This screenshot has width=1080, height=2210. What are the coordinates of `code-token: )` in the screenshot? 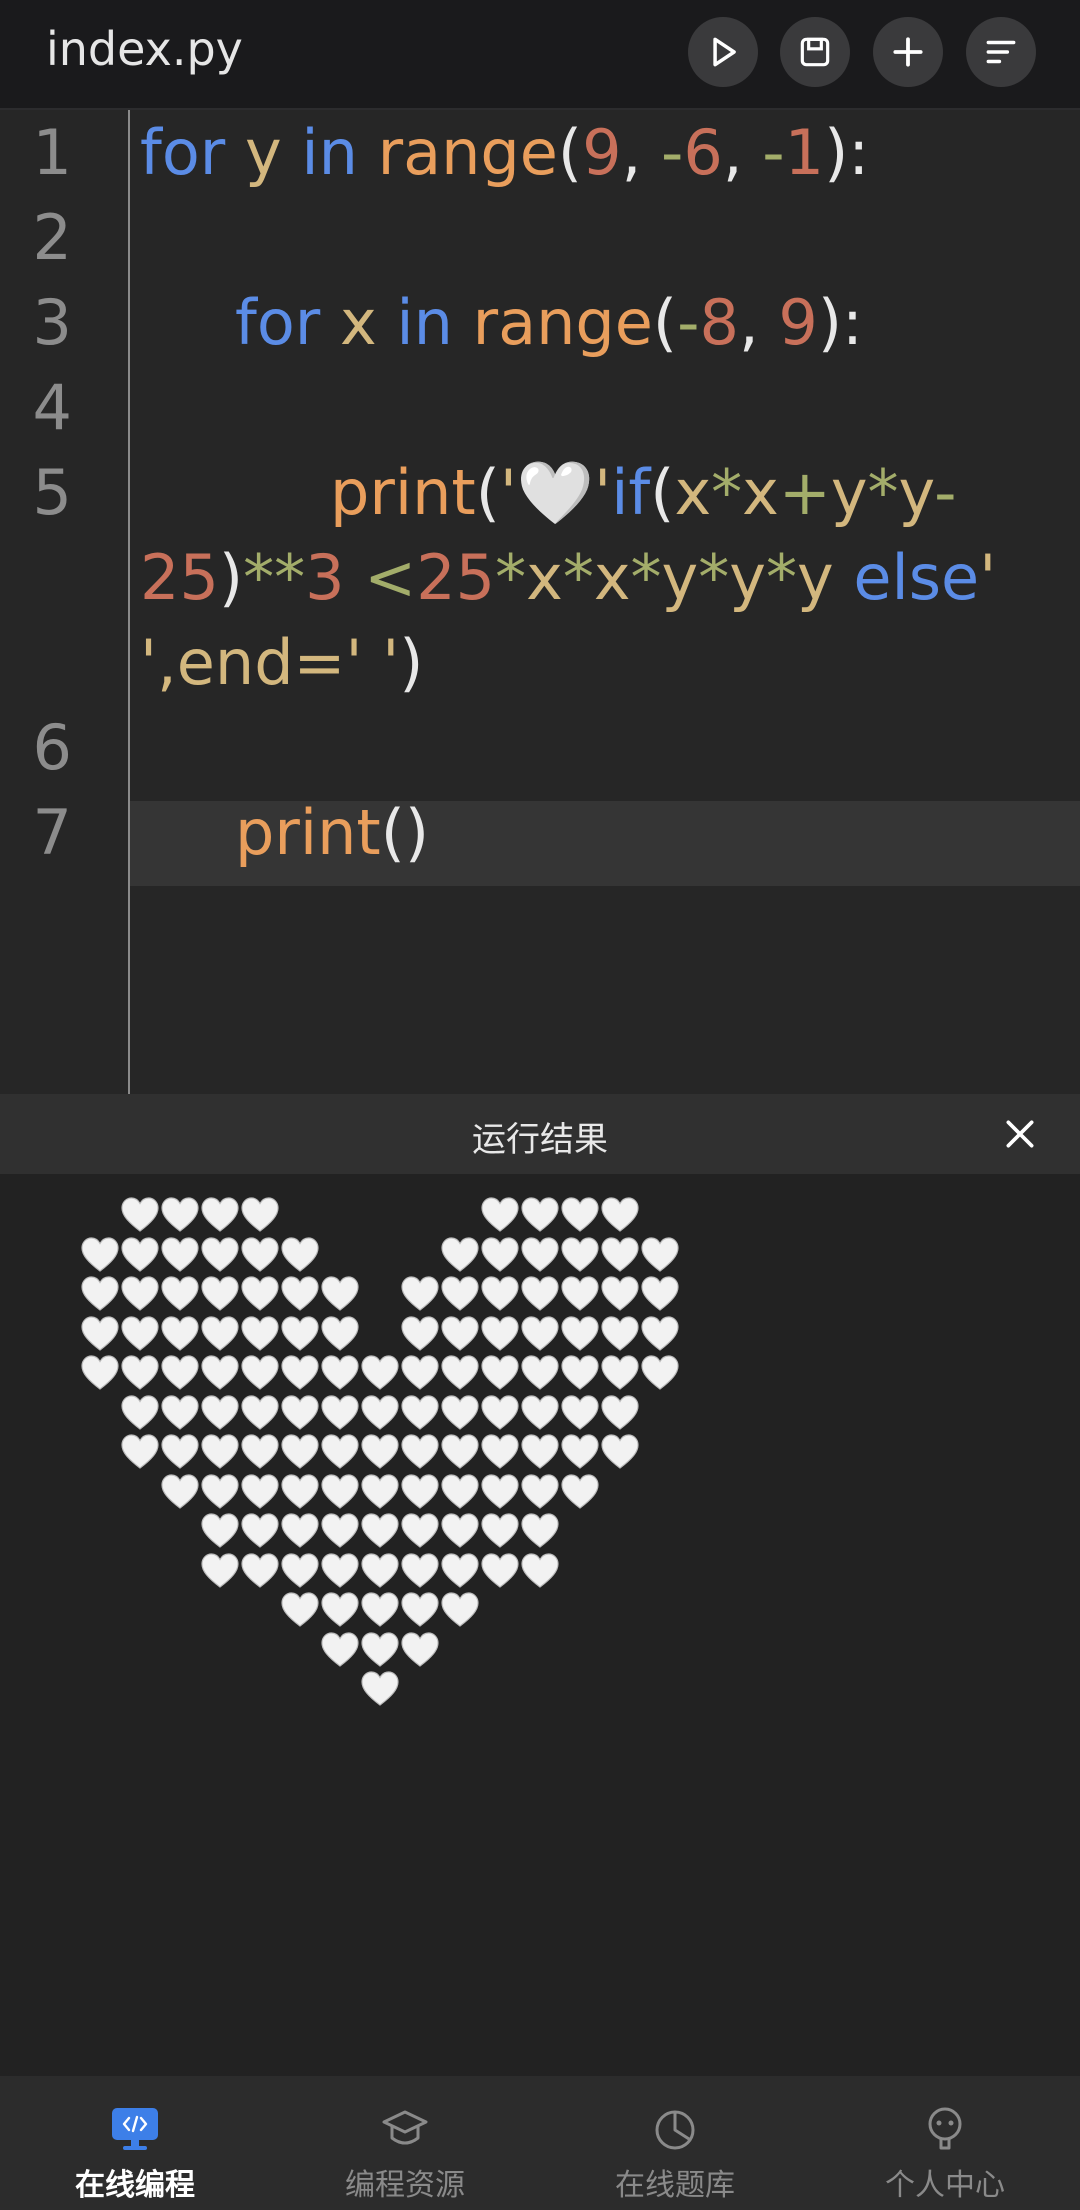 It's located at (411, 662).